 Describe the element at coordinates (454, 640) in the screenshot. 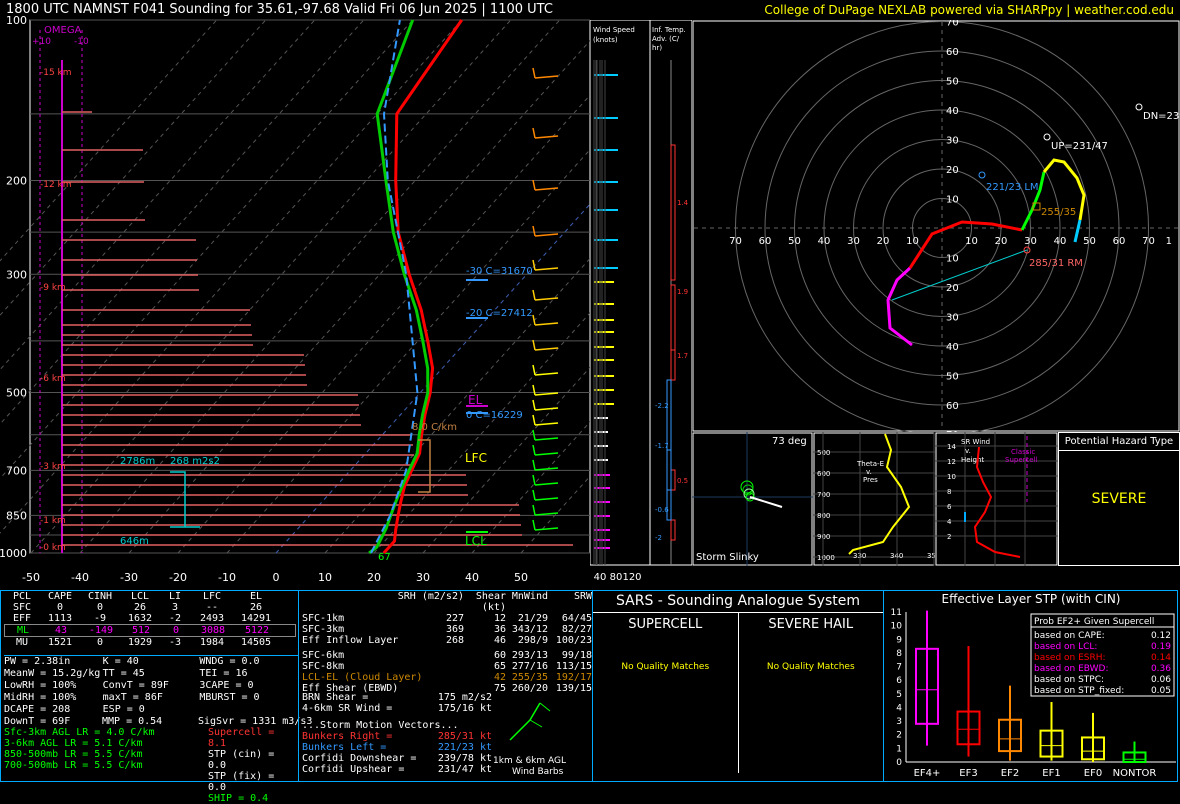

I see `kin-cell: 268` at that location.